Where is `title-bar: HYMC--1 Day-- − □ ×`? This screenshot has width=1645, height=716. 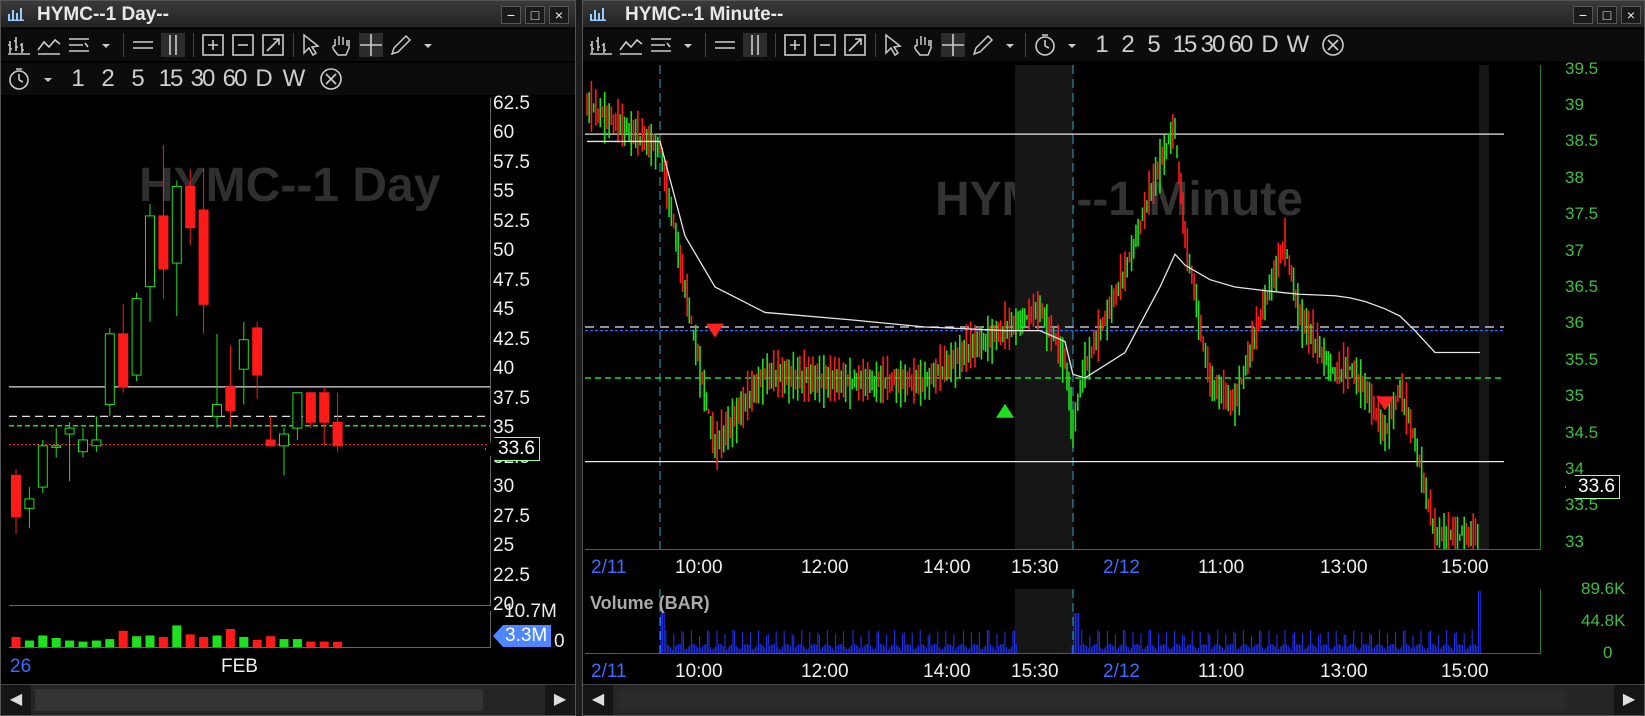
title-bar: HYMC--1 Day-- − □ × is located at coordinates (288, 14).